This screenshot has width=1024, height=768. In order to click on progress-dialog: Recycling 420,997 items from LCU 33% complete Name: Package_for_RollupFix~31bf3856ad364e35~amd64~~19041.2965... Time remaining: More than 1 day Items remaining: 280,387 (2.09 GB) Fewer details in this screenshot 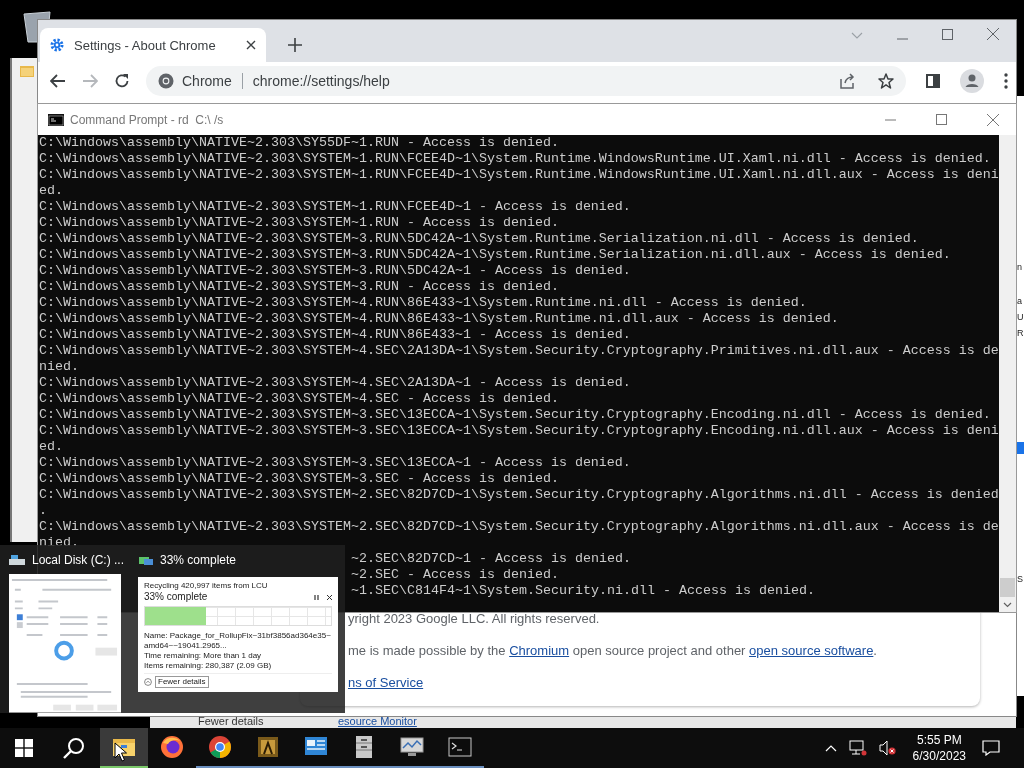, I will do `click(238, 634)`.